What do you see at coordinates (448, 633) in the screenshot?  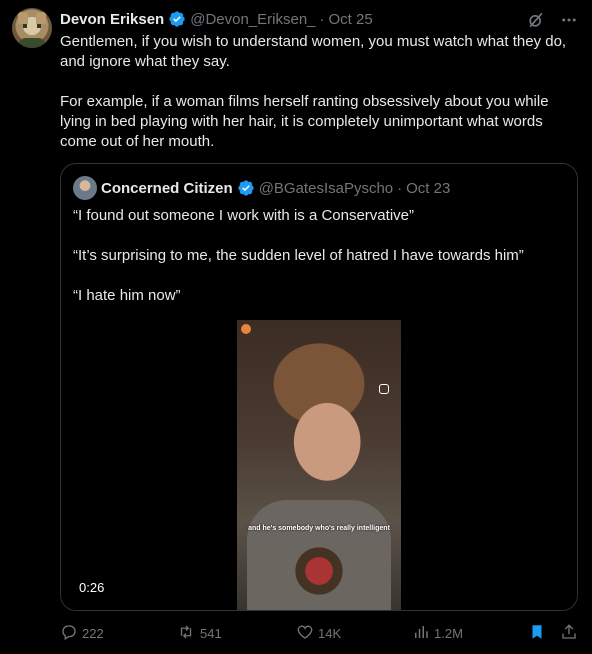 I see `views-count: 1.2M` at bounding box center [448, 633].